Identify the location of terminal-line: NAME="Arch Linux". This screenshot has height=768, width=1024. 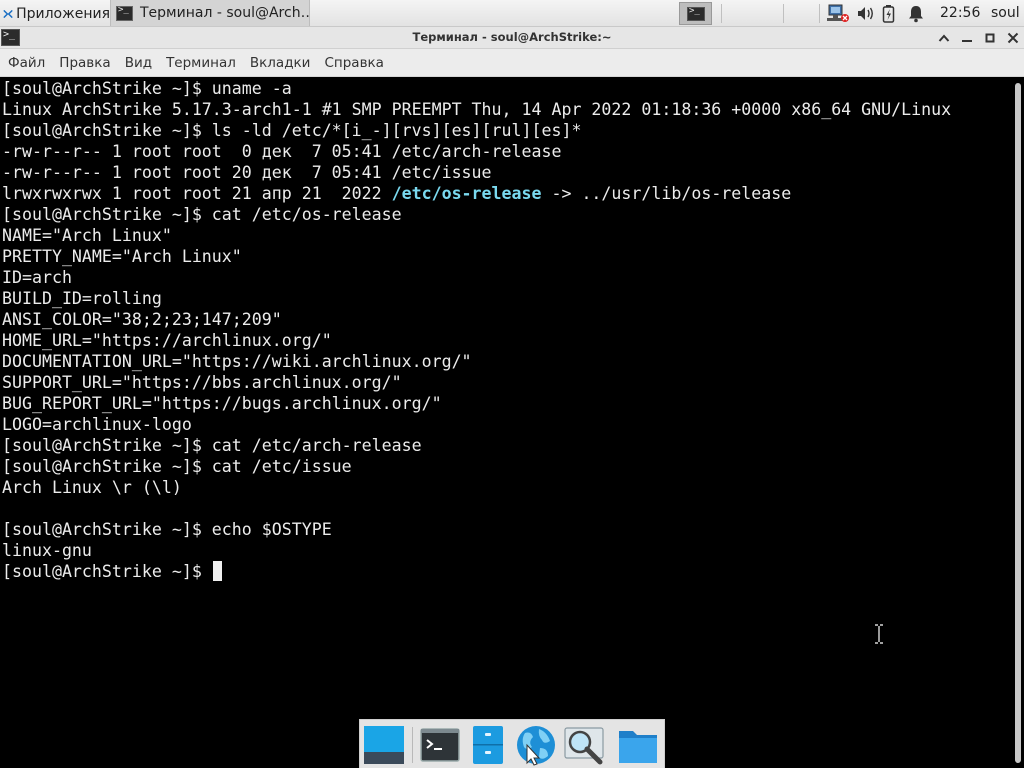
(87, 235).